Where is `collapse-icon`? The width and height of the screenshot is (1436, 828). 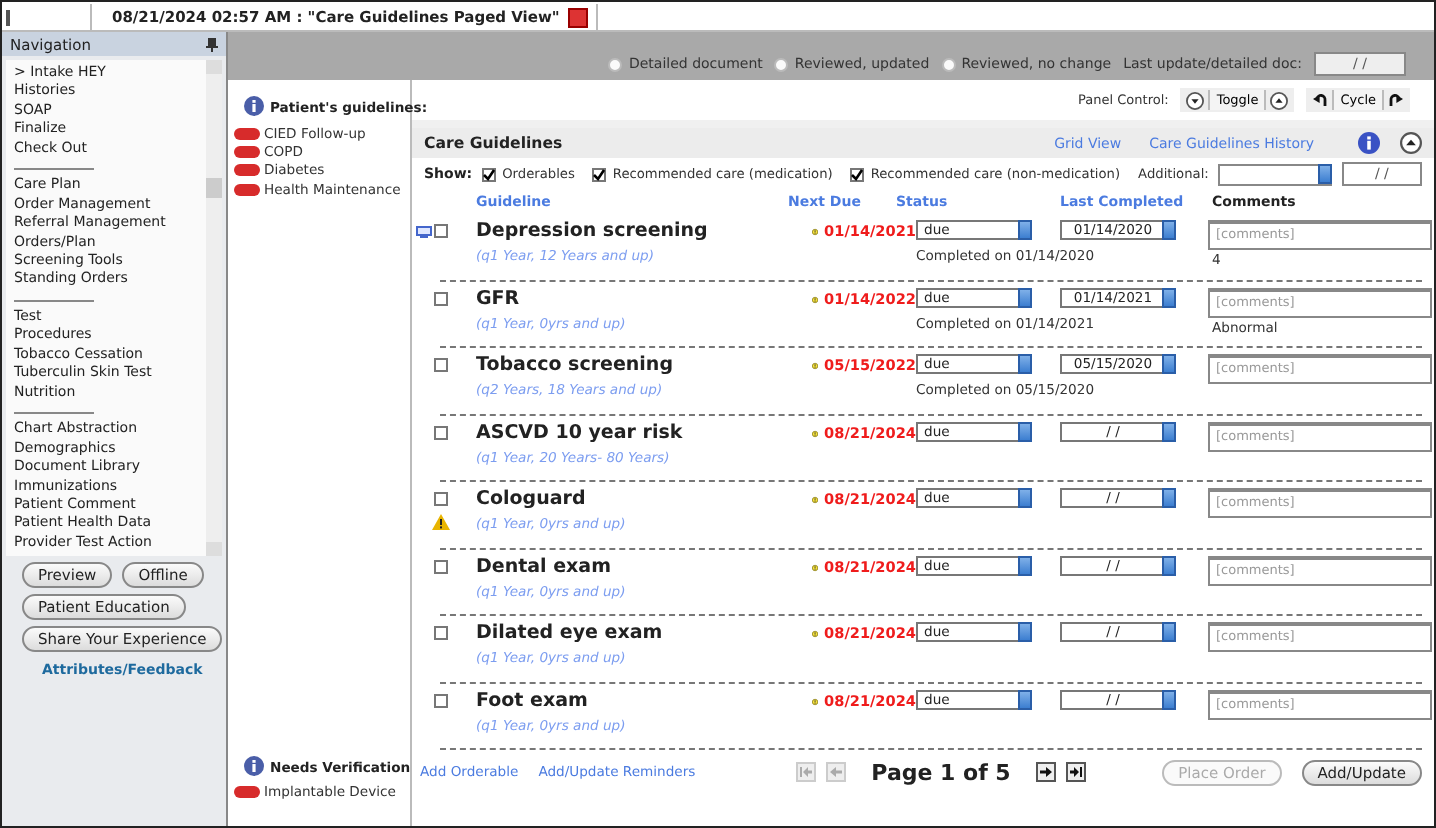 collapse-icon is located at coordinates (1411, 143).